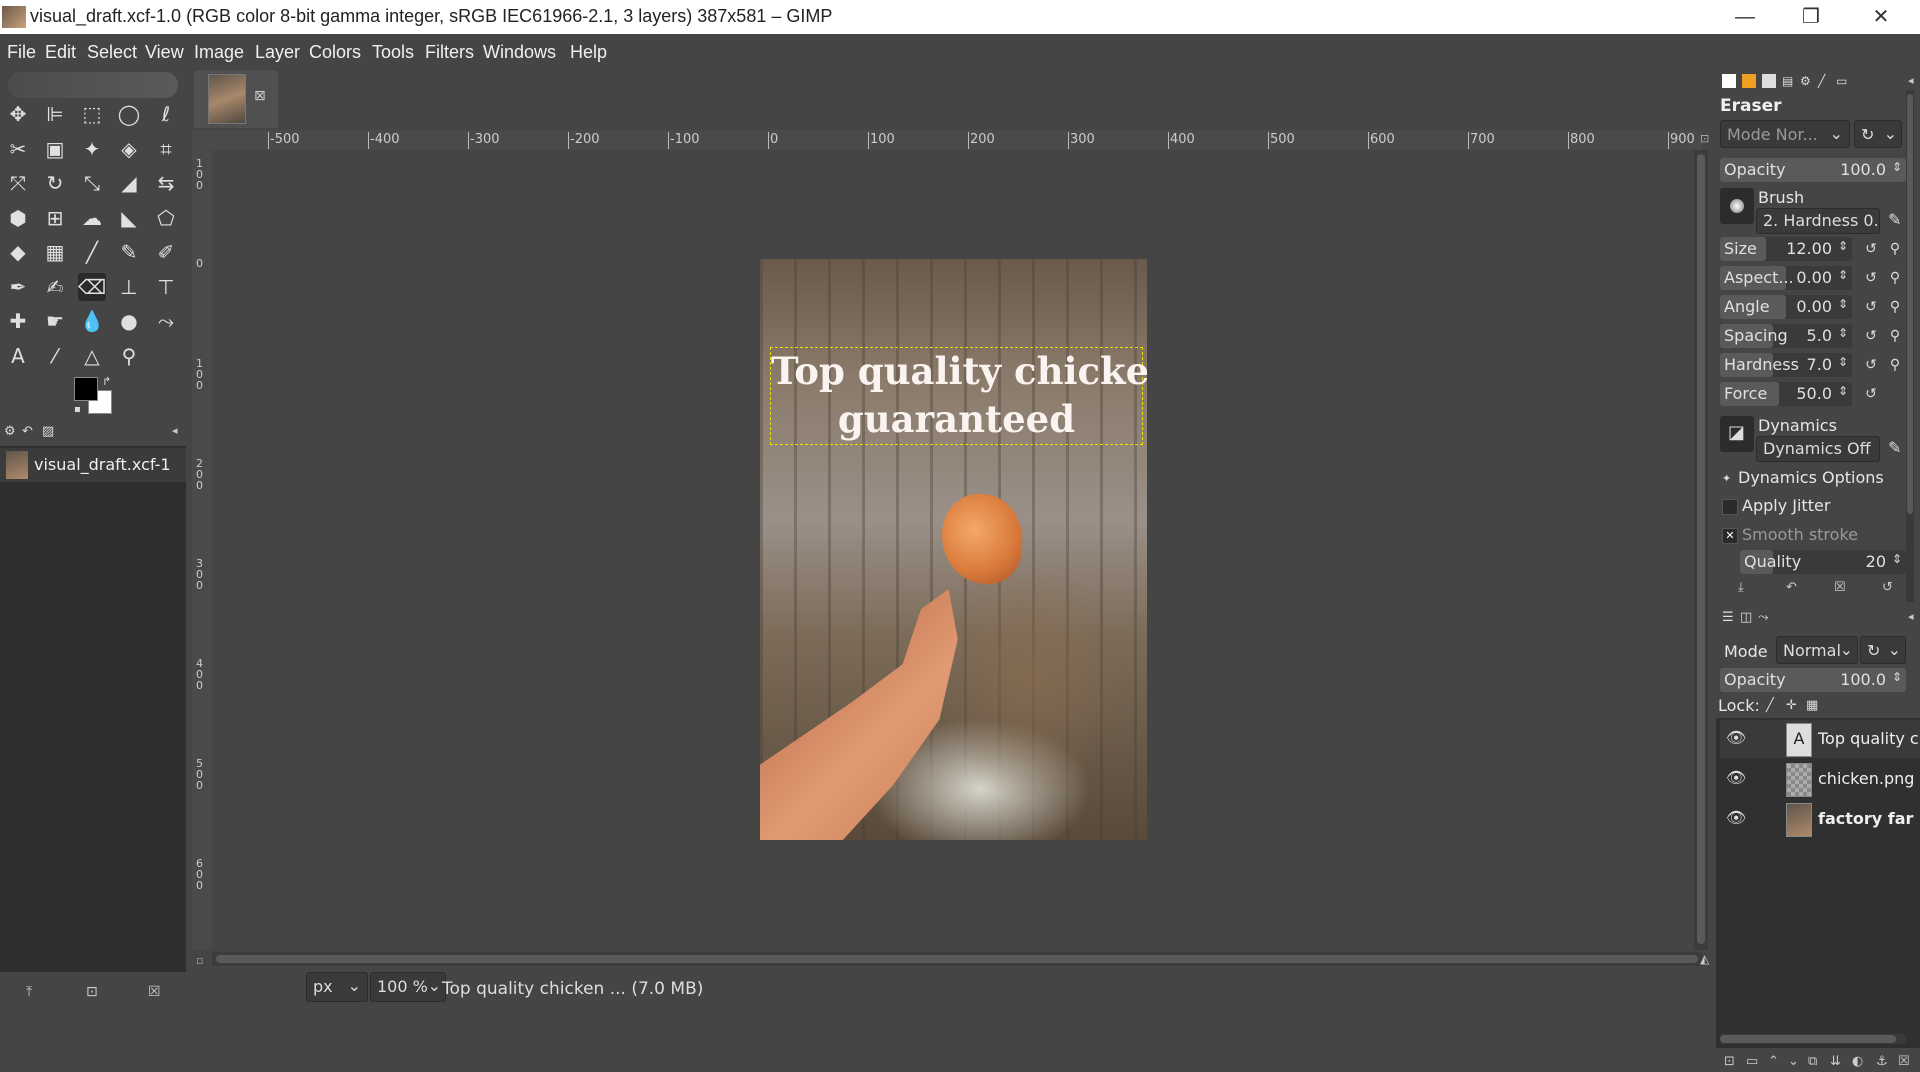  What do you see at coordinates (1894, 219) in the screenshot?
I see `edit-brush-icon: ✎` at bounding box center [1894, 219].